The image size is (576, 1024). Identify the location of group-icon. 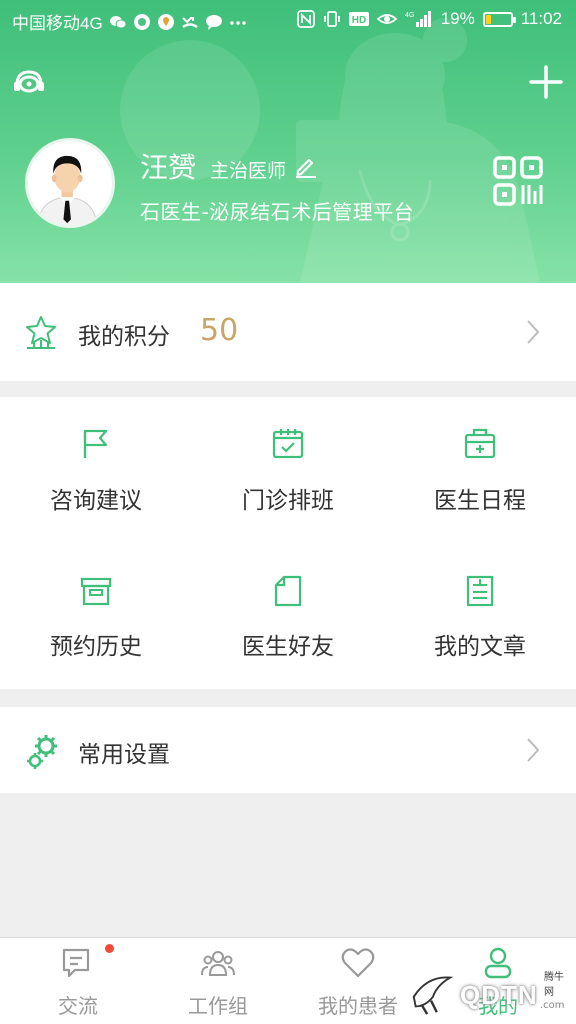
(218, 963).